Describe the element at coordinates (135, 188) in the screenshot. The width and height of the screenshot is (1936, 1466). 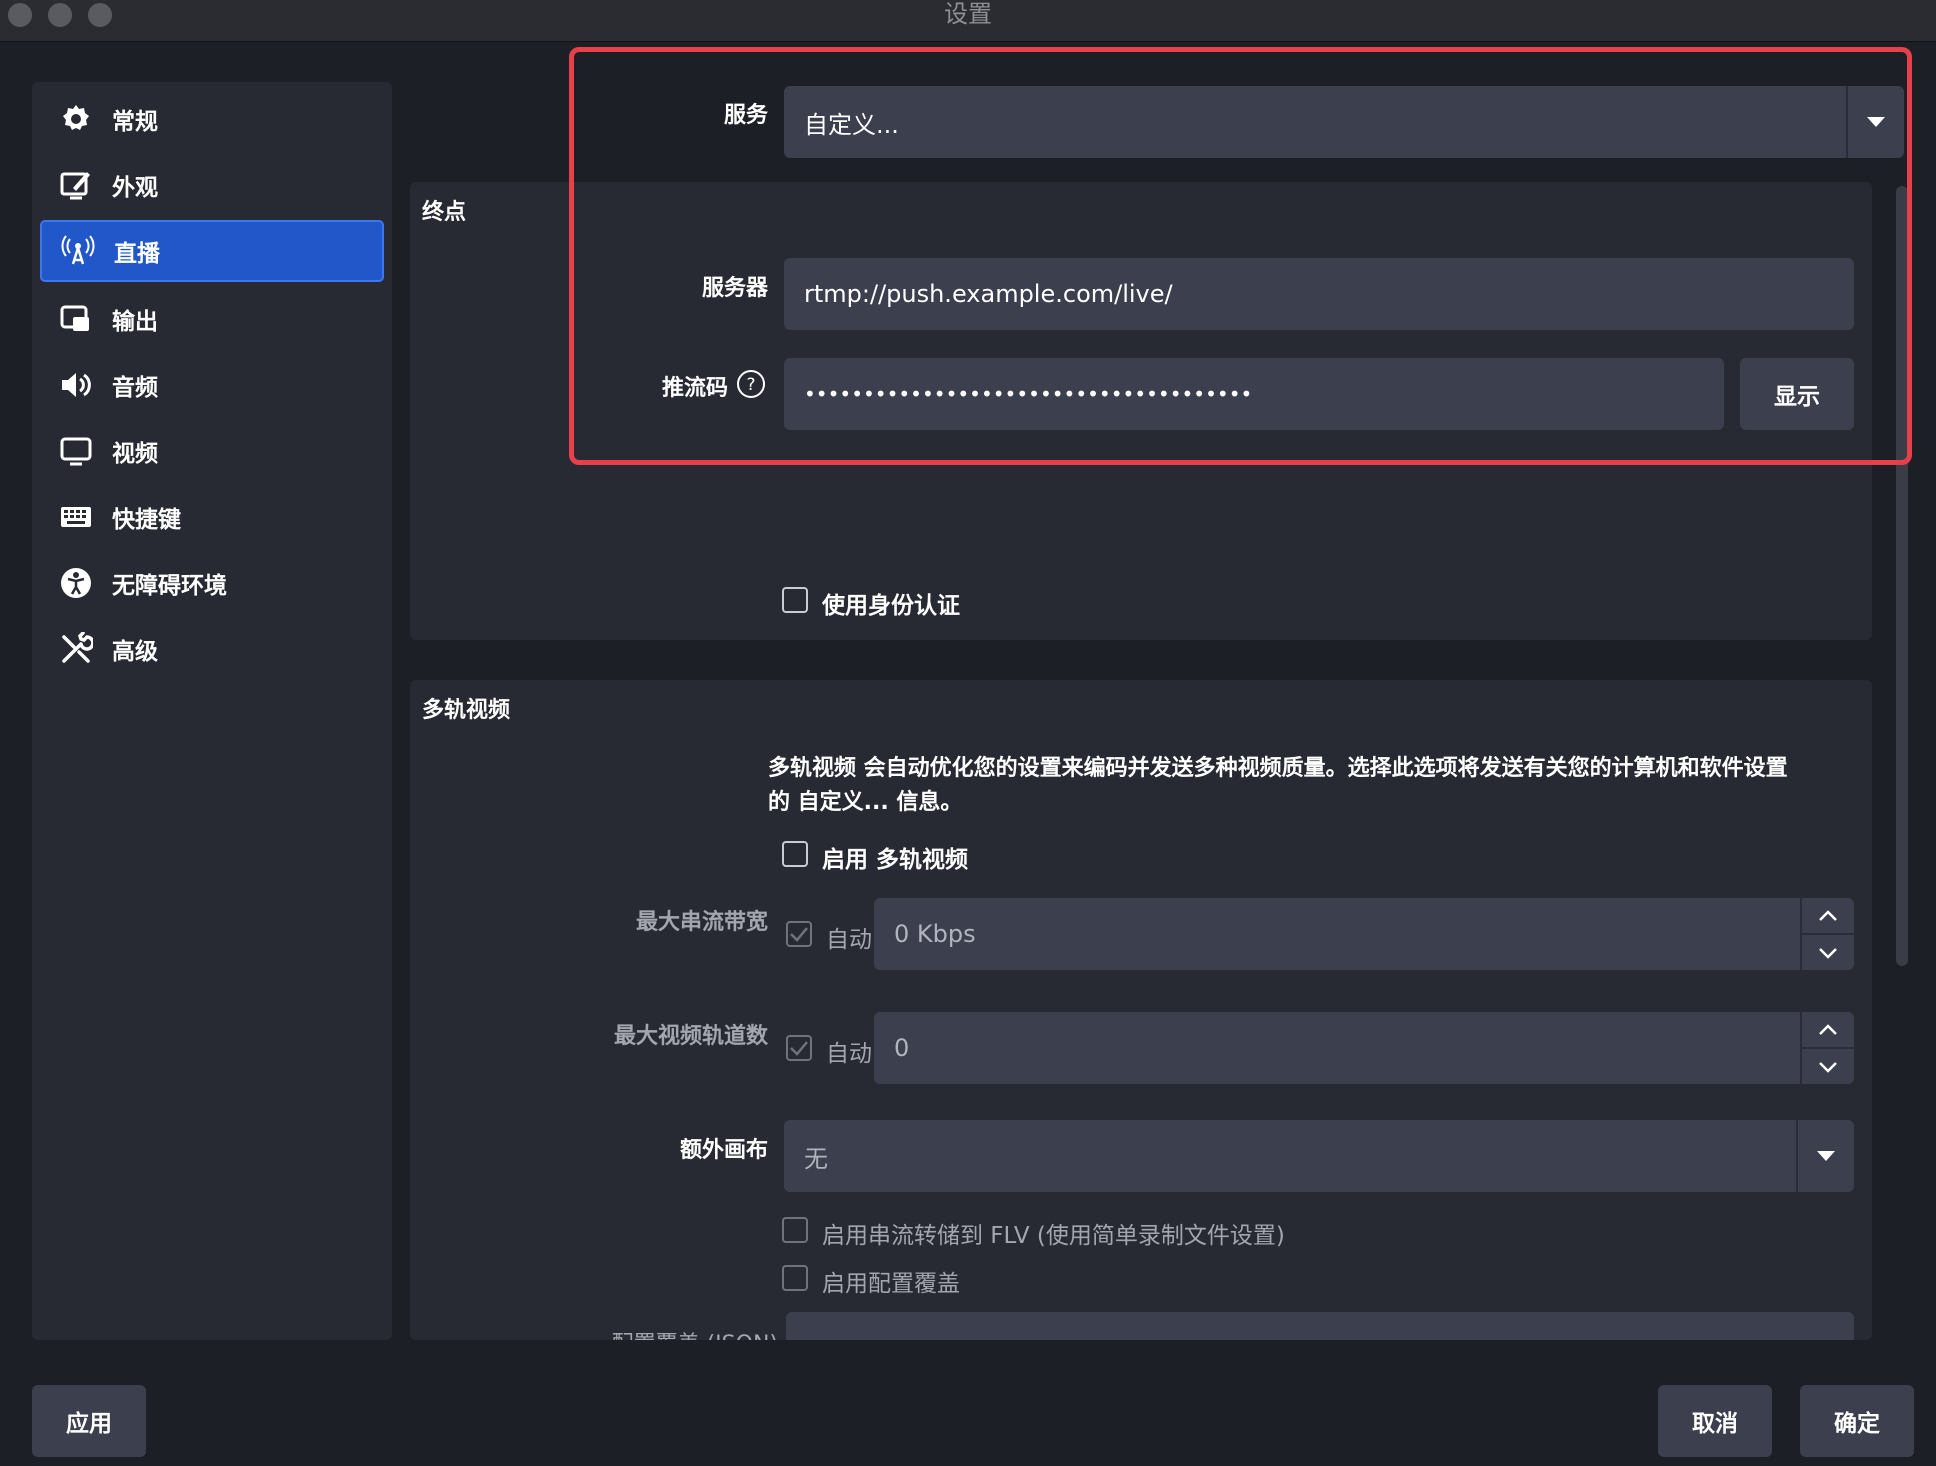
I see `sidebar-item-label: 外观` at that location.